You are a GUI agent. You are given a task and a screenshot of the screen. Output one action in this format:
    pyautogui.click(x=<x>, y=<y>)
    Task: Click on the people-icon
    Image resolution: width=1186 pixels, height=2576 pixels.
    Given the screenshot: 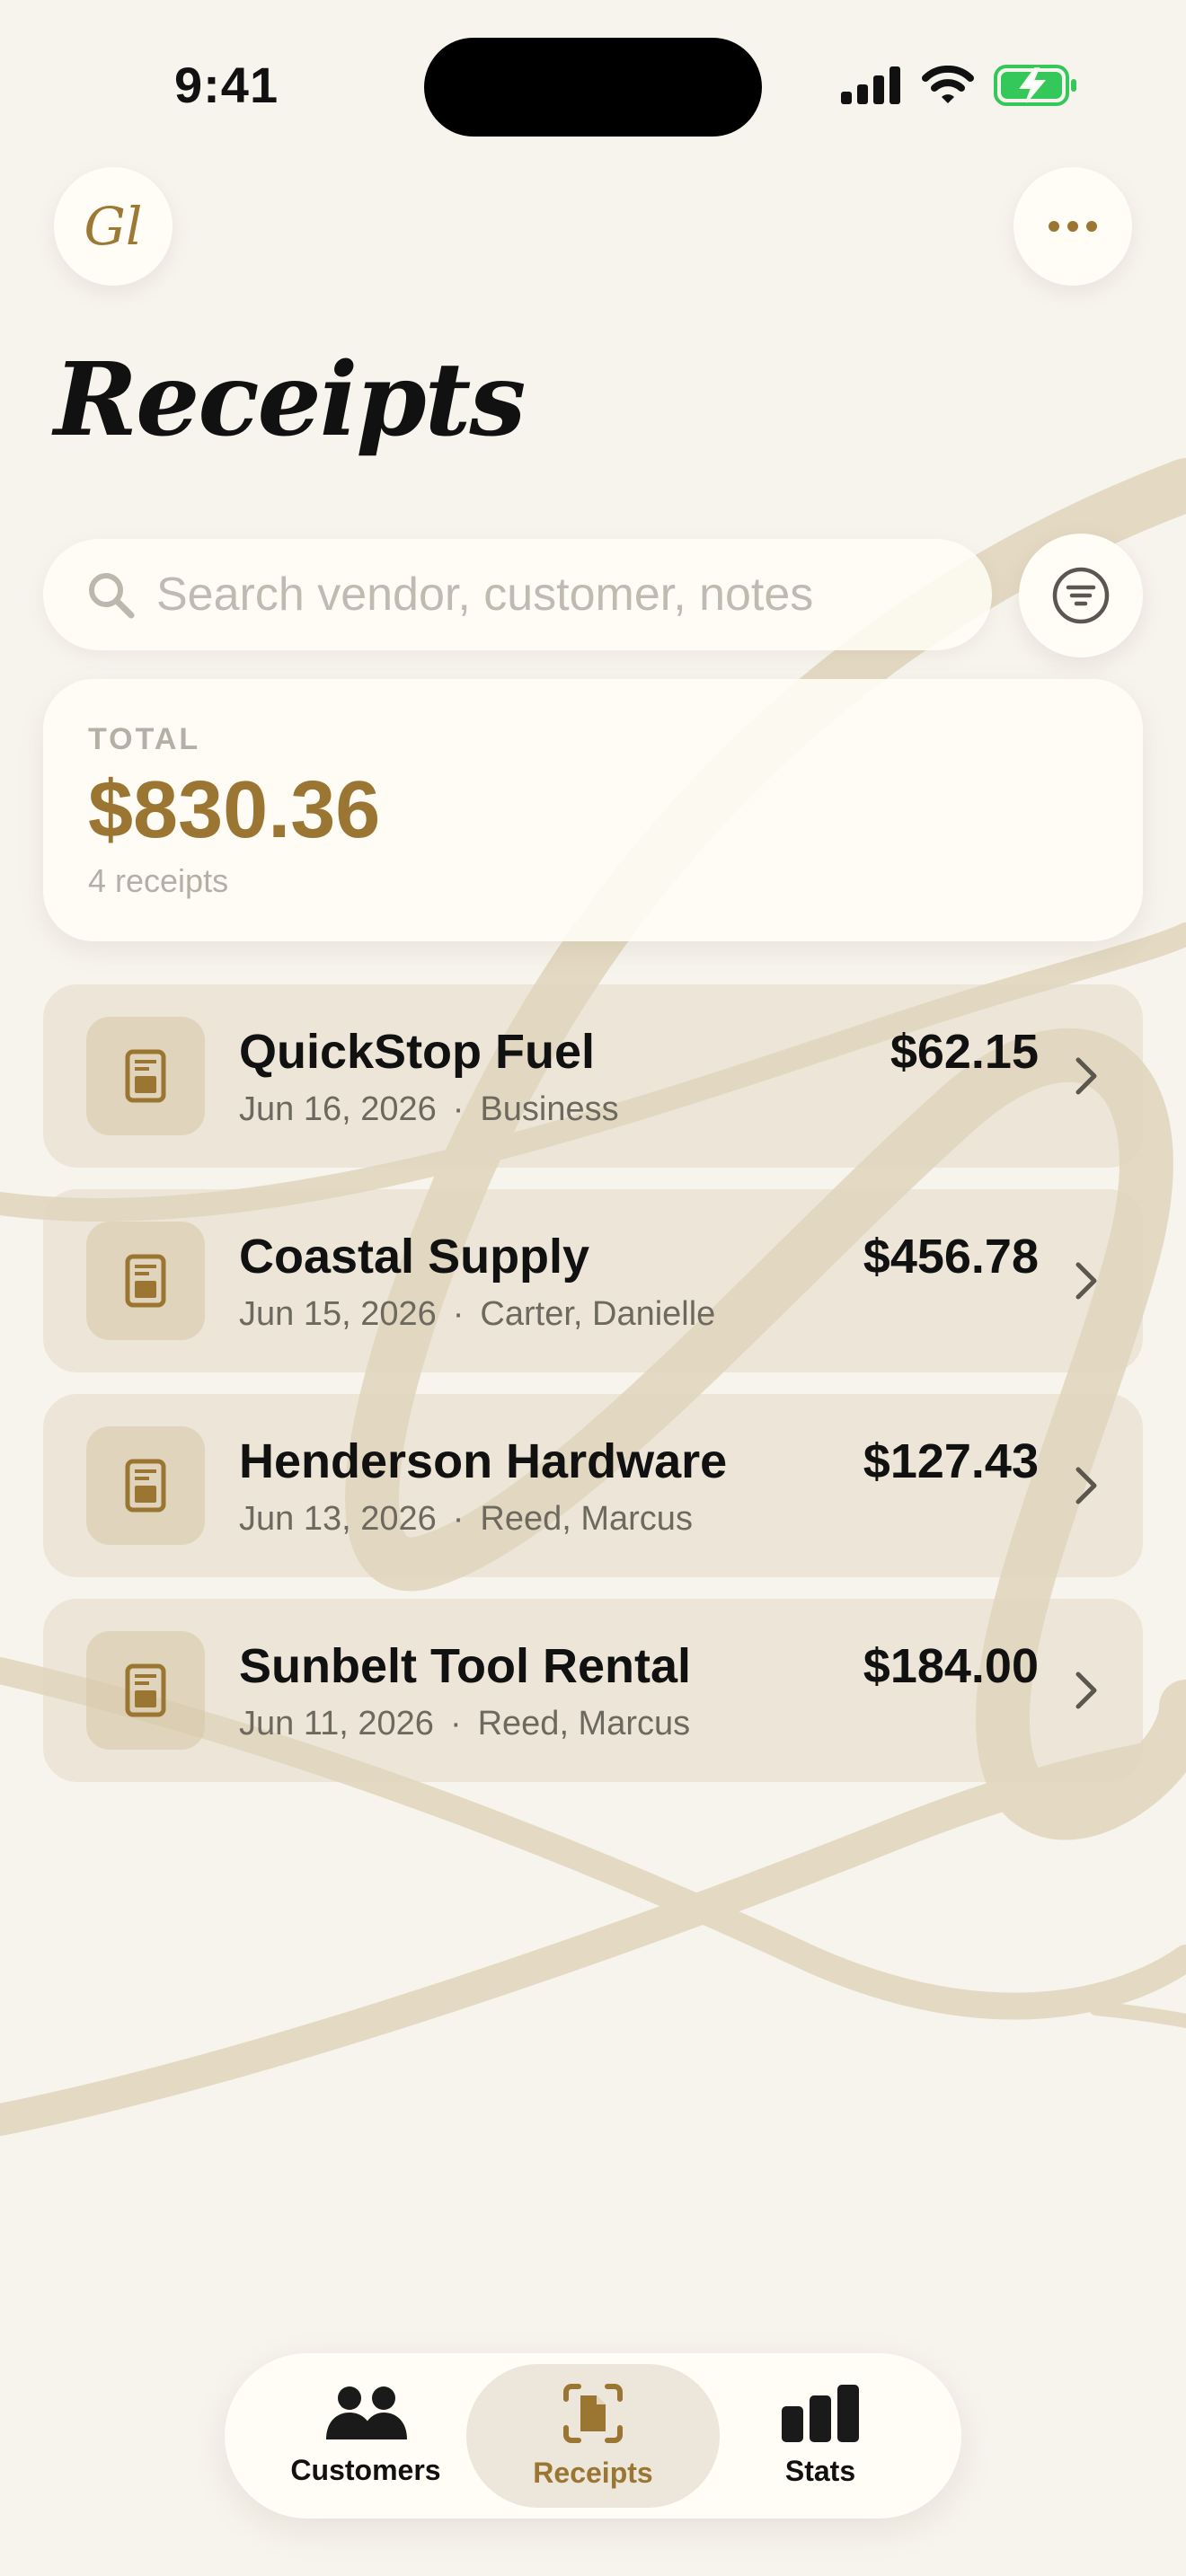 What is the action you would take?
    pyautogui.click(x=366, y=2412)
    